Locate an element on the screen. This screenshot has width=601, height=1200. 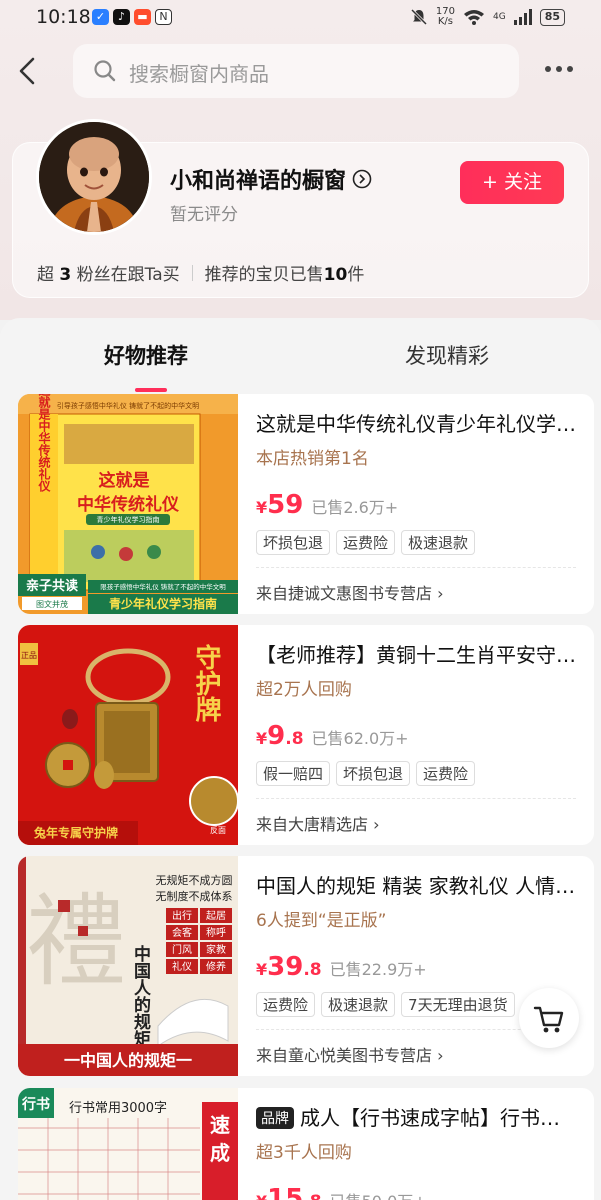
image-badge: 亲子共读 is located at coordinates (52, 586).